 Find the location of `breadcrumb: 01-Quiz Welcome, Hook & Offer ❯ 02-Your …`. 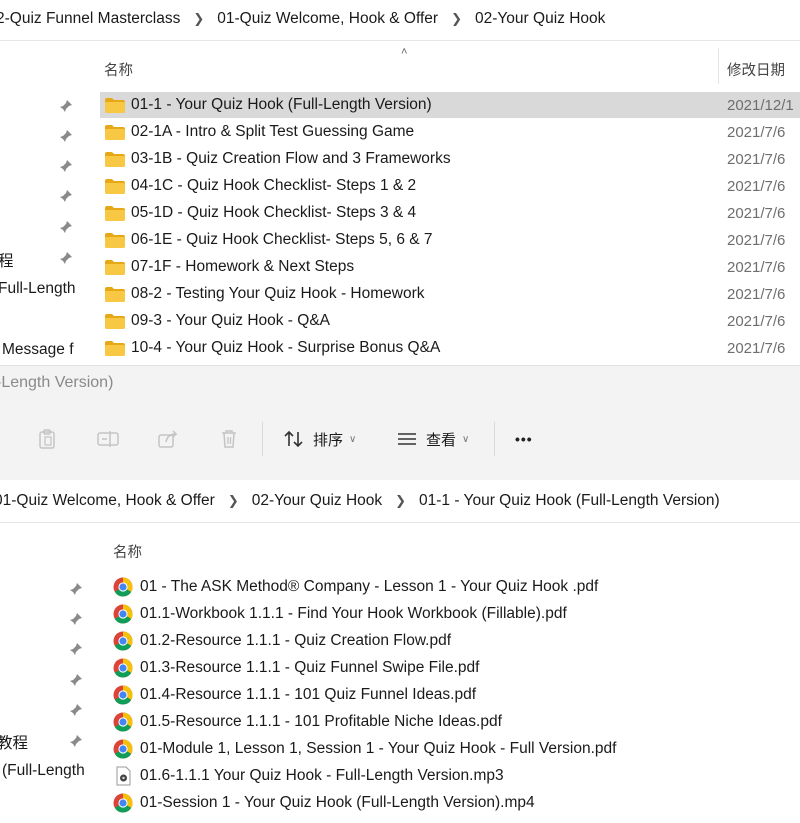

breadcrumb: 01-Quiz Welcome, Hook & Offer ❯ 02-Your … is located at coordinates (361, 501).